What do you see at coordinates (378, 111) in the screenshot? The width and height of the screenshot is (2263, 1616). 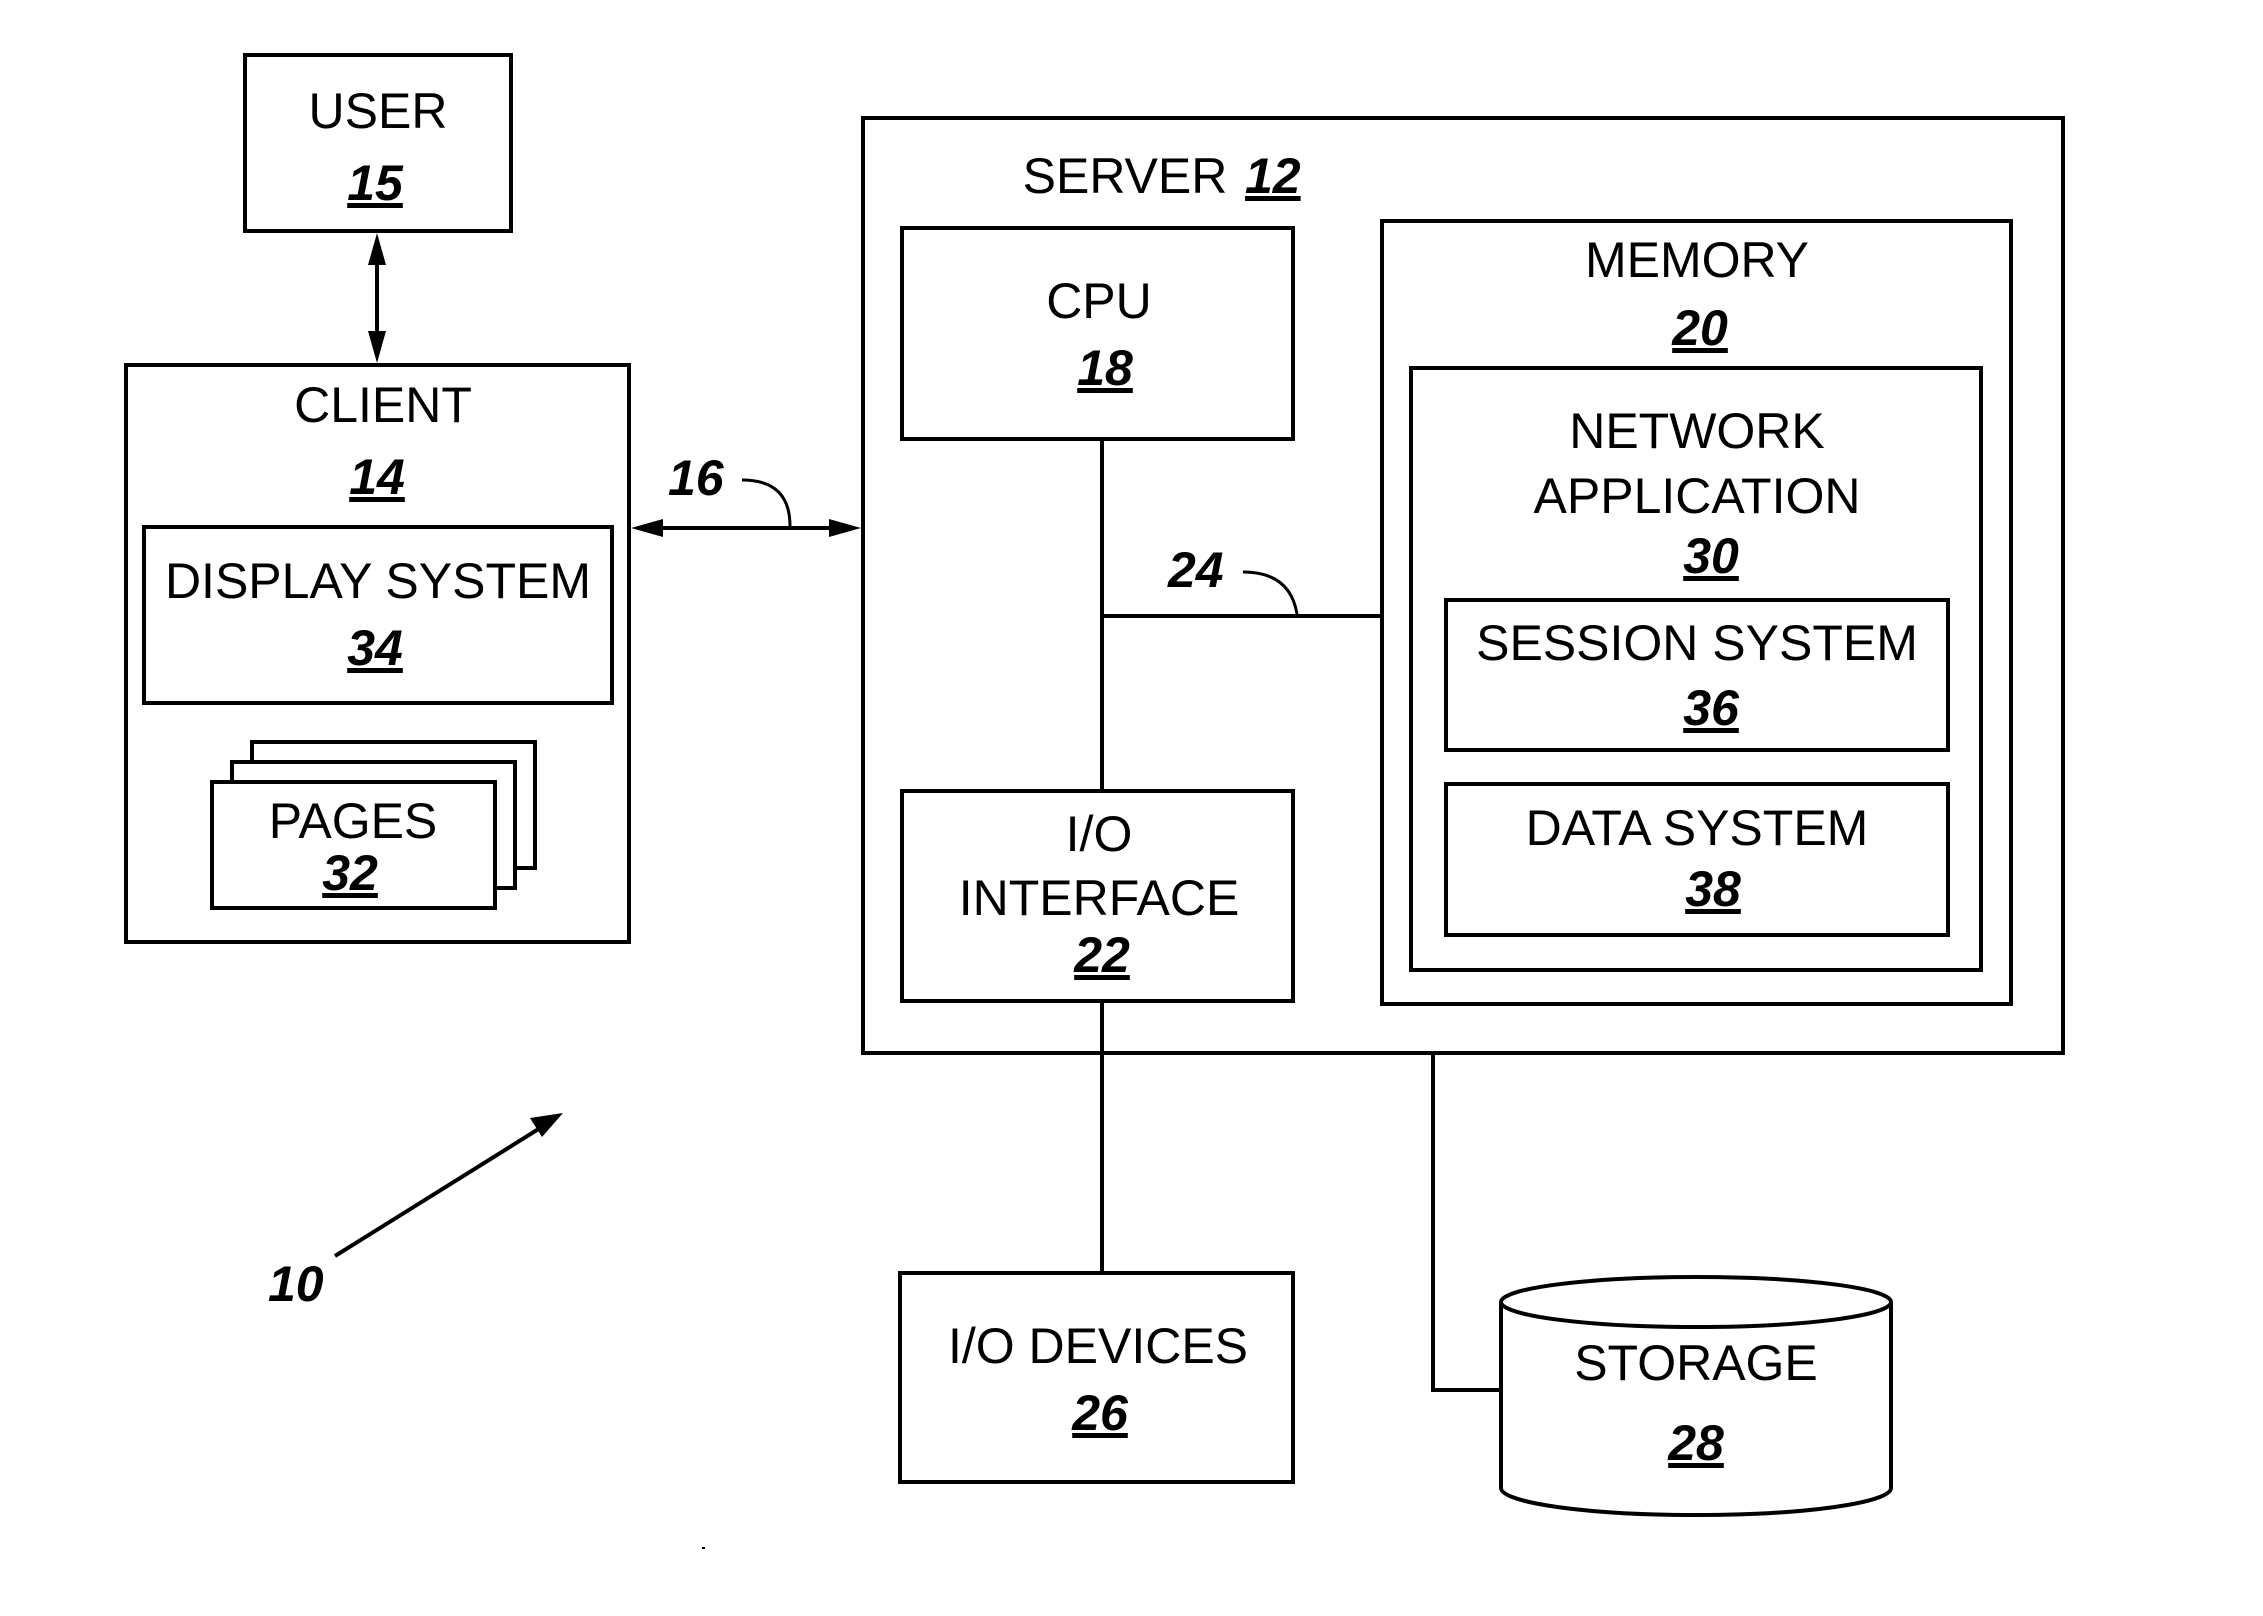 I see `user-label: USER` at bounding box center [378, 111].